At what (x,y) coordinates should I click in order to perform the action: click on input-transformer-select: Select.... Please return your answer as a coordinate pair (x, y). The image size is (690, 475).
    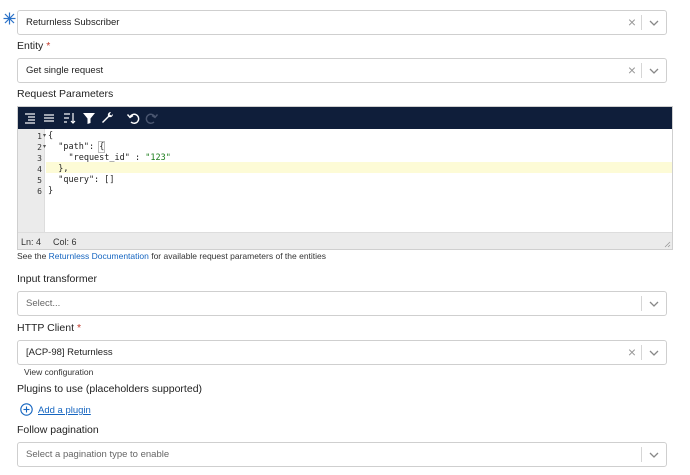
    Looking at the image, I should click on (342, 303).